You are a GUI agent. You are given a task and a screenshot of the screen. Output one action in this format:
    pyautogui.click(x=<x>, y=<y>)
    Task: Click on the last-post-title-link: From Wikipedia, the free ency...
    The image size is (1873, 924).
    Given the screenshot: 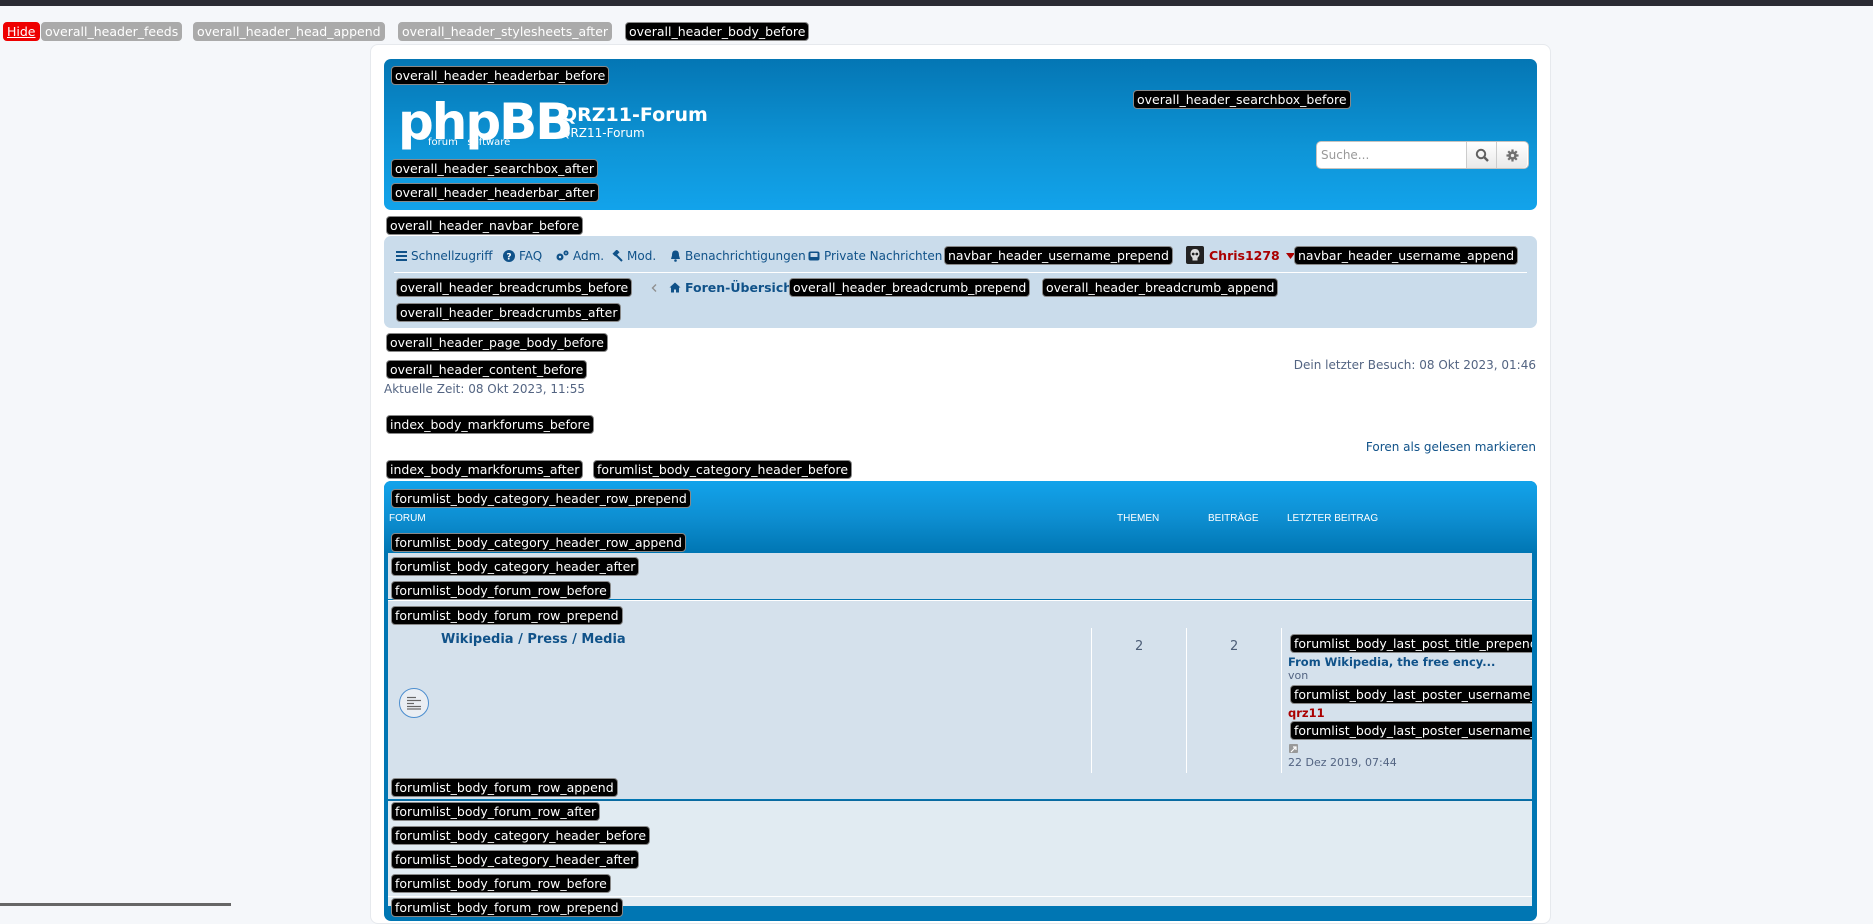 What is the action you would take?
    pyautogui.click(x=1391, y=662)
    